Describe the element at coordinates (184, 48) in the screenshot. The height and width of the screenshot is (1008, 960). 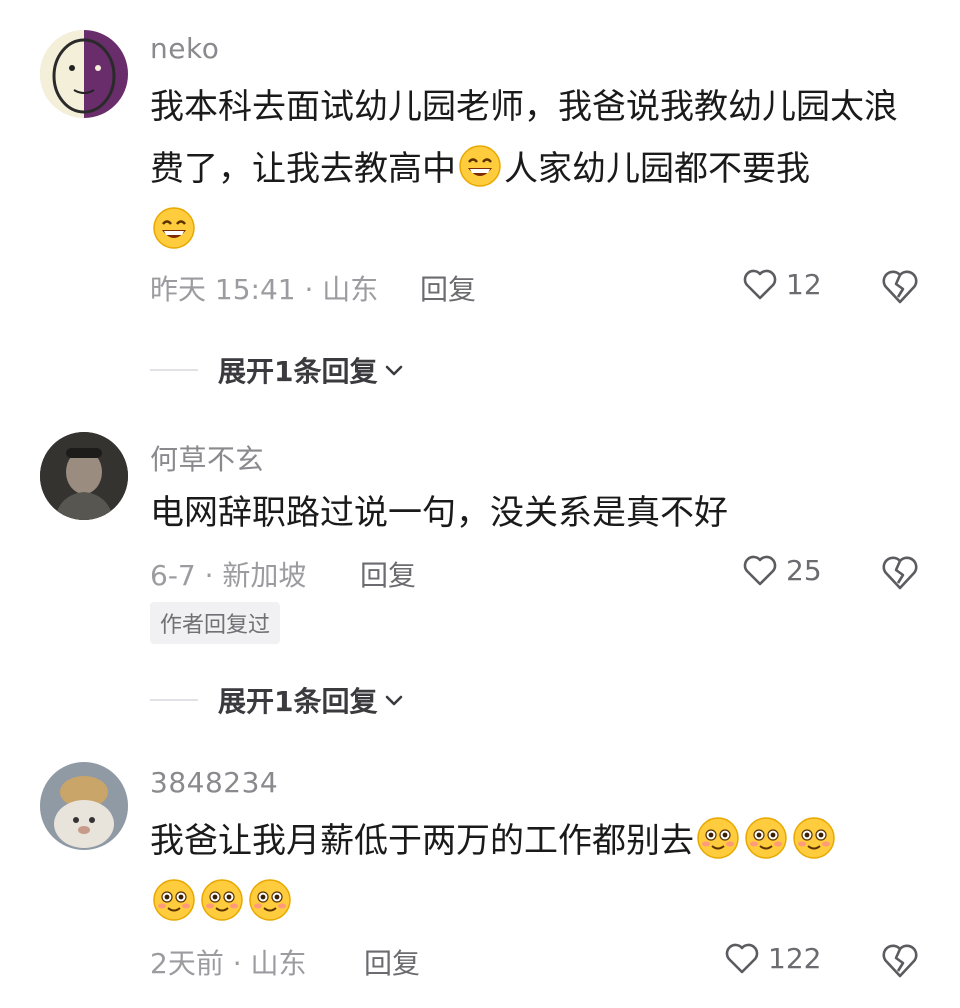
I see `comment-username: neko` at that location.